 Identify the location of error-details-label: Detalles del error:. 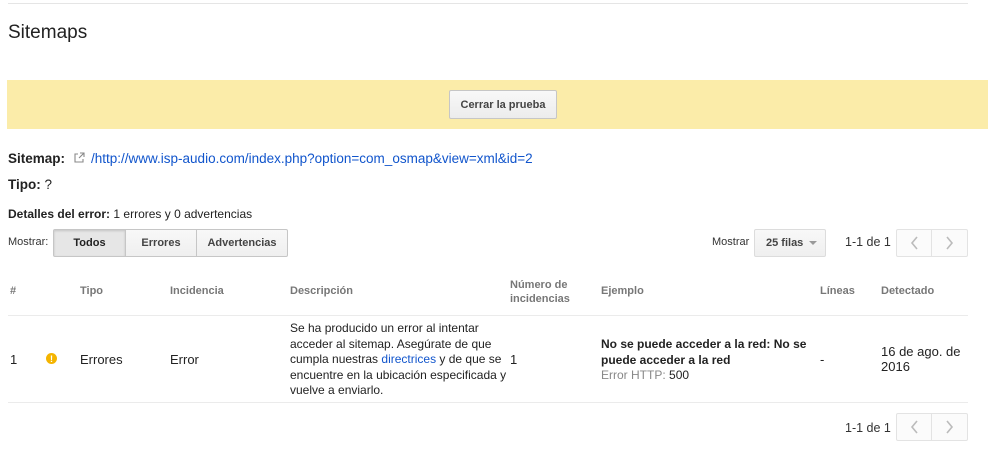
(59, 214).